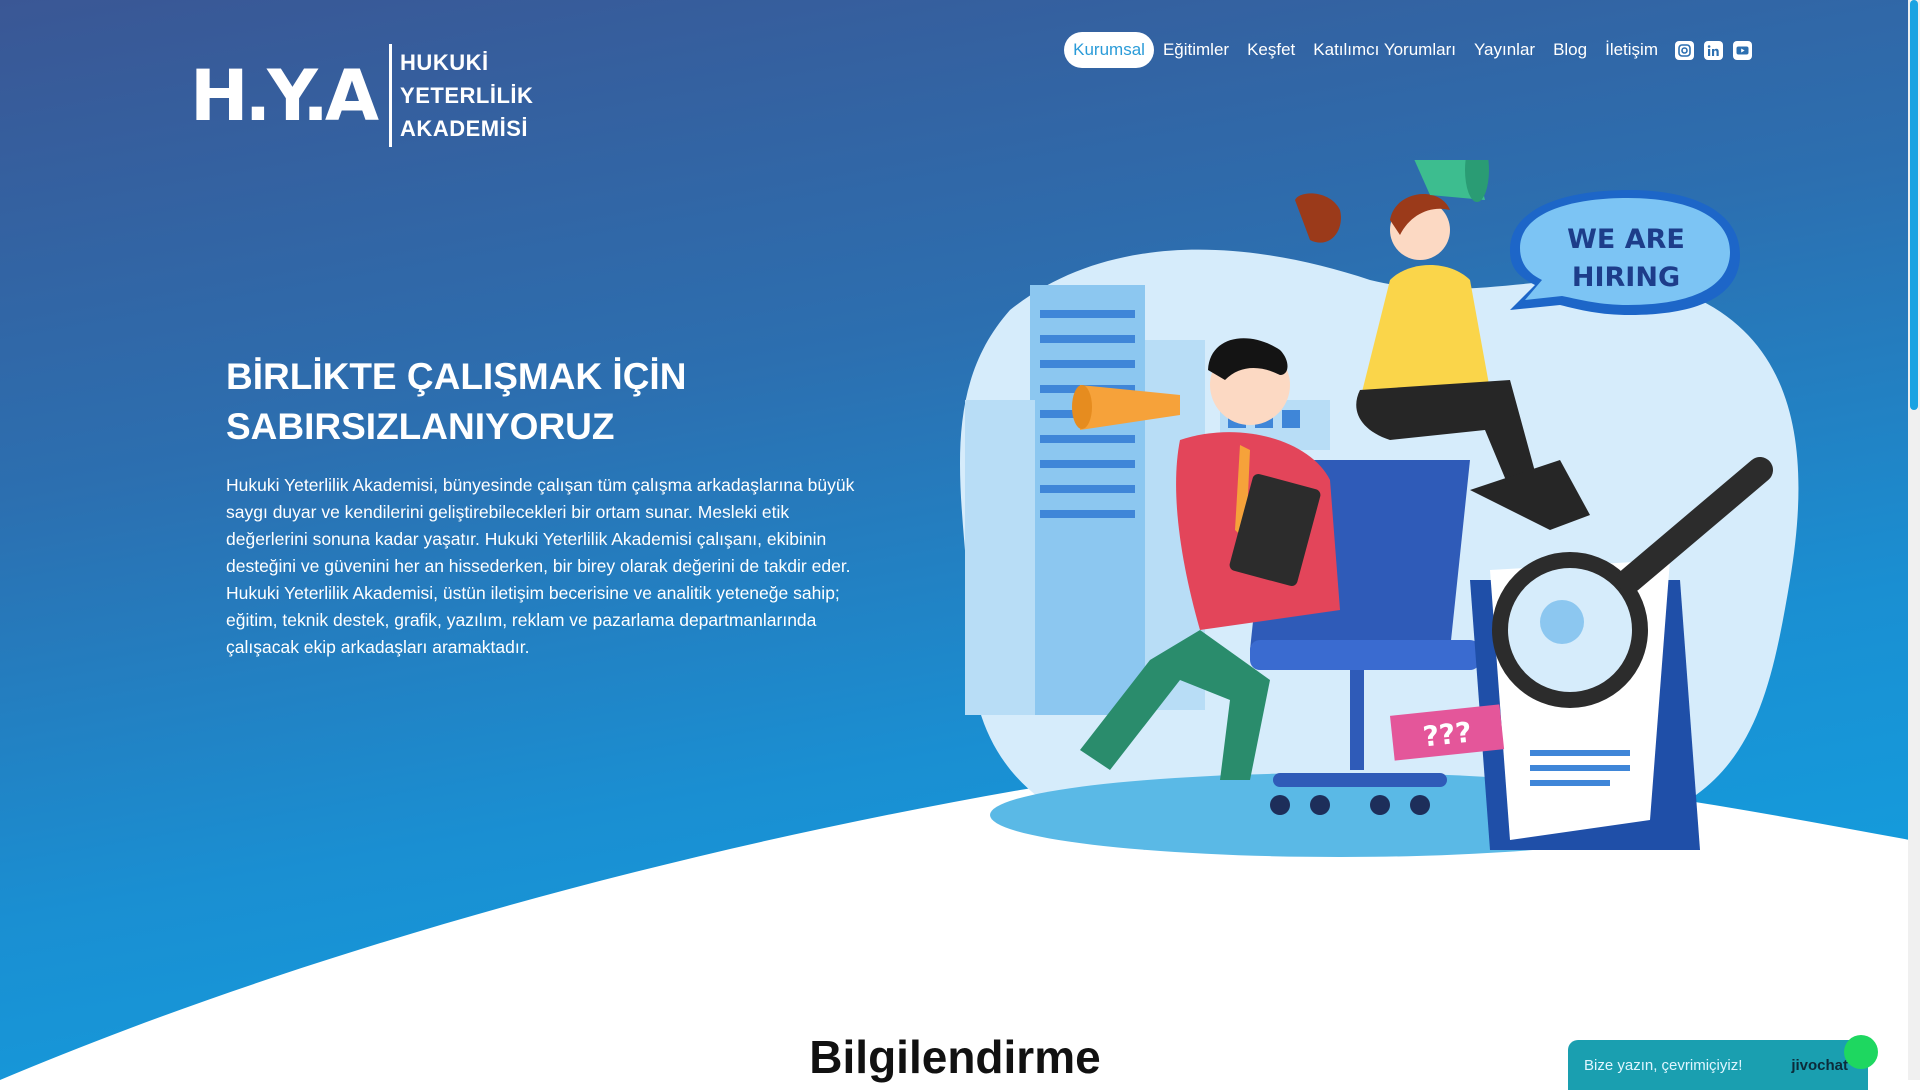 The image size is (1920, 1090). Describe the element at coordinates (464, 128) in the screenshot. I see `brand-line-3: AKADEMİSİ` at that location.